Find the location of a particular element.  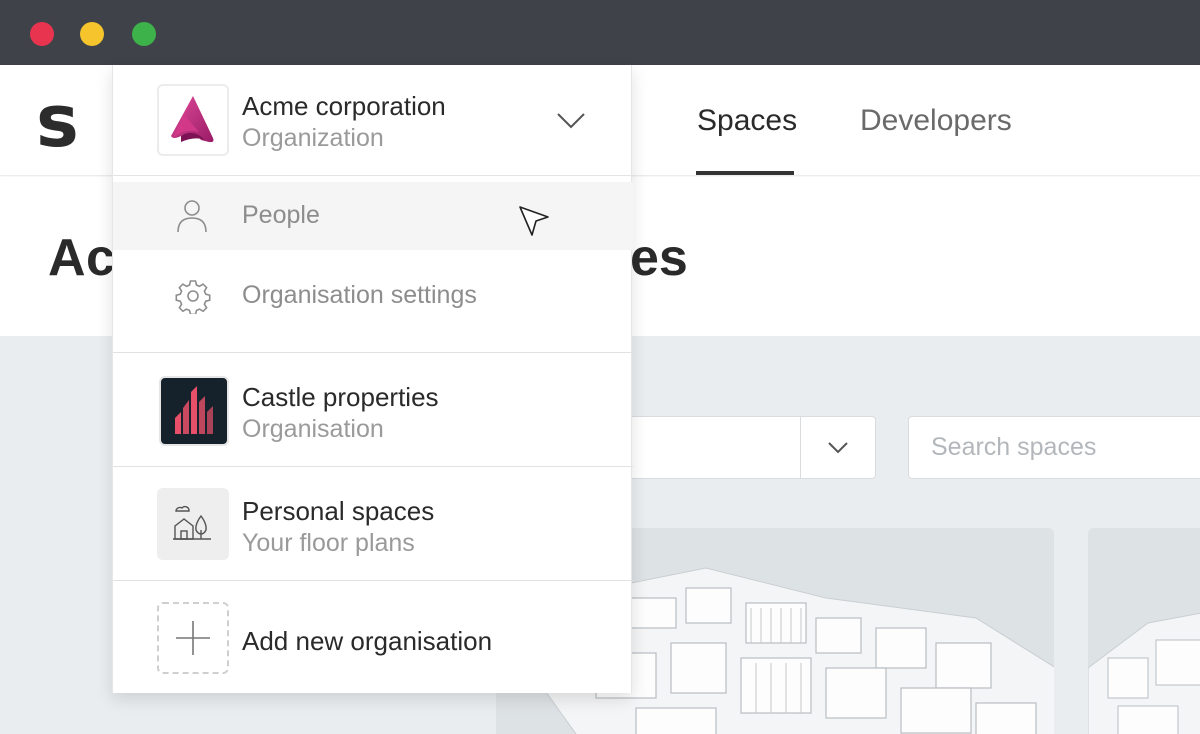

current-organisation: Acme corporation Organization is located at coordinates (373, 120).